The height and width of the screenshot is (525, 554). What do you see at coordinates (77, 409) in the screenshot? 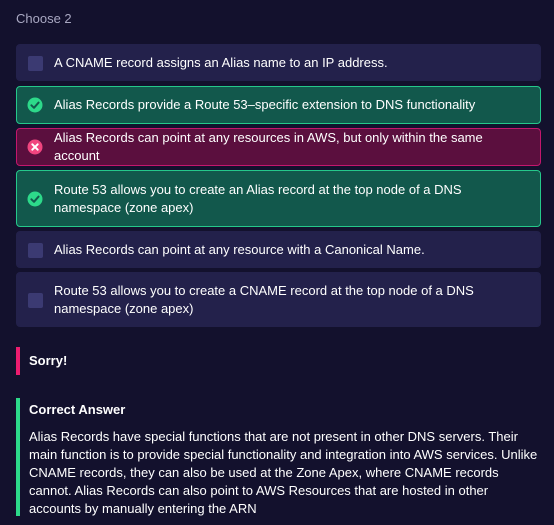
I see `correct-answer-title: Correct Answer` at bounding box center [77, 409].